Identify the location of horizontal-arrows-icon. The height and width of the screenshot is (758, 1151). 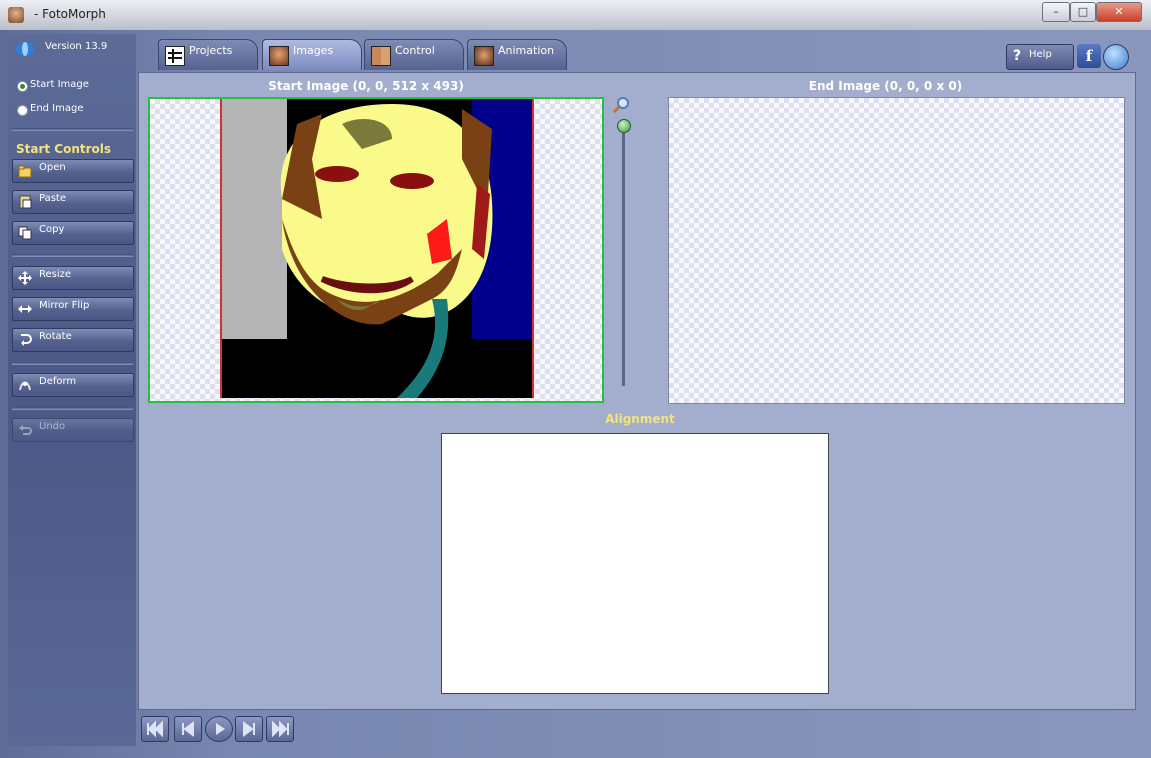
(25, 309).